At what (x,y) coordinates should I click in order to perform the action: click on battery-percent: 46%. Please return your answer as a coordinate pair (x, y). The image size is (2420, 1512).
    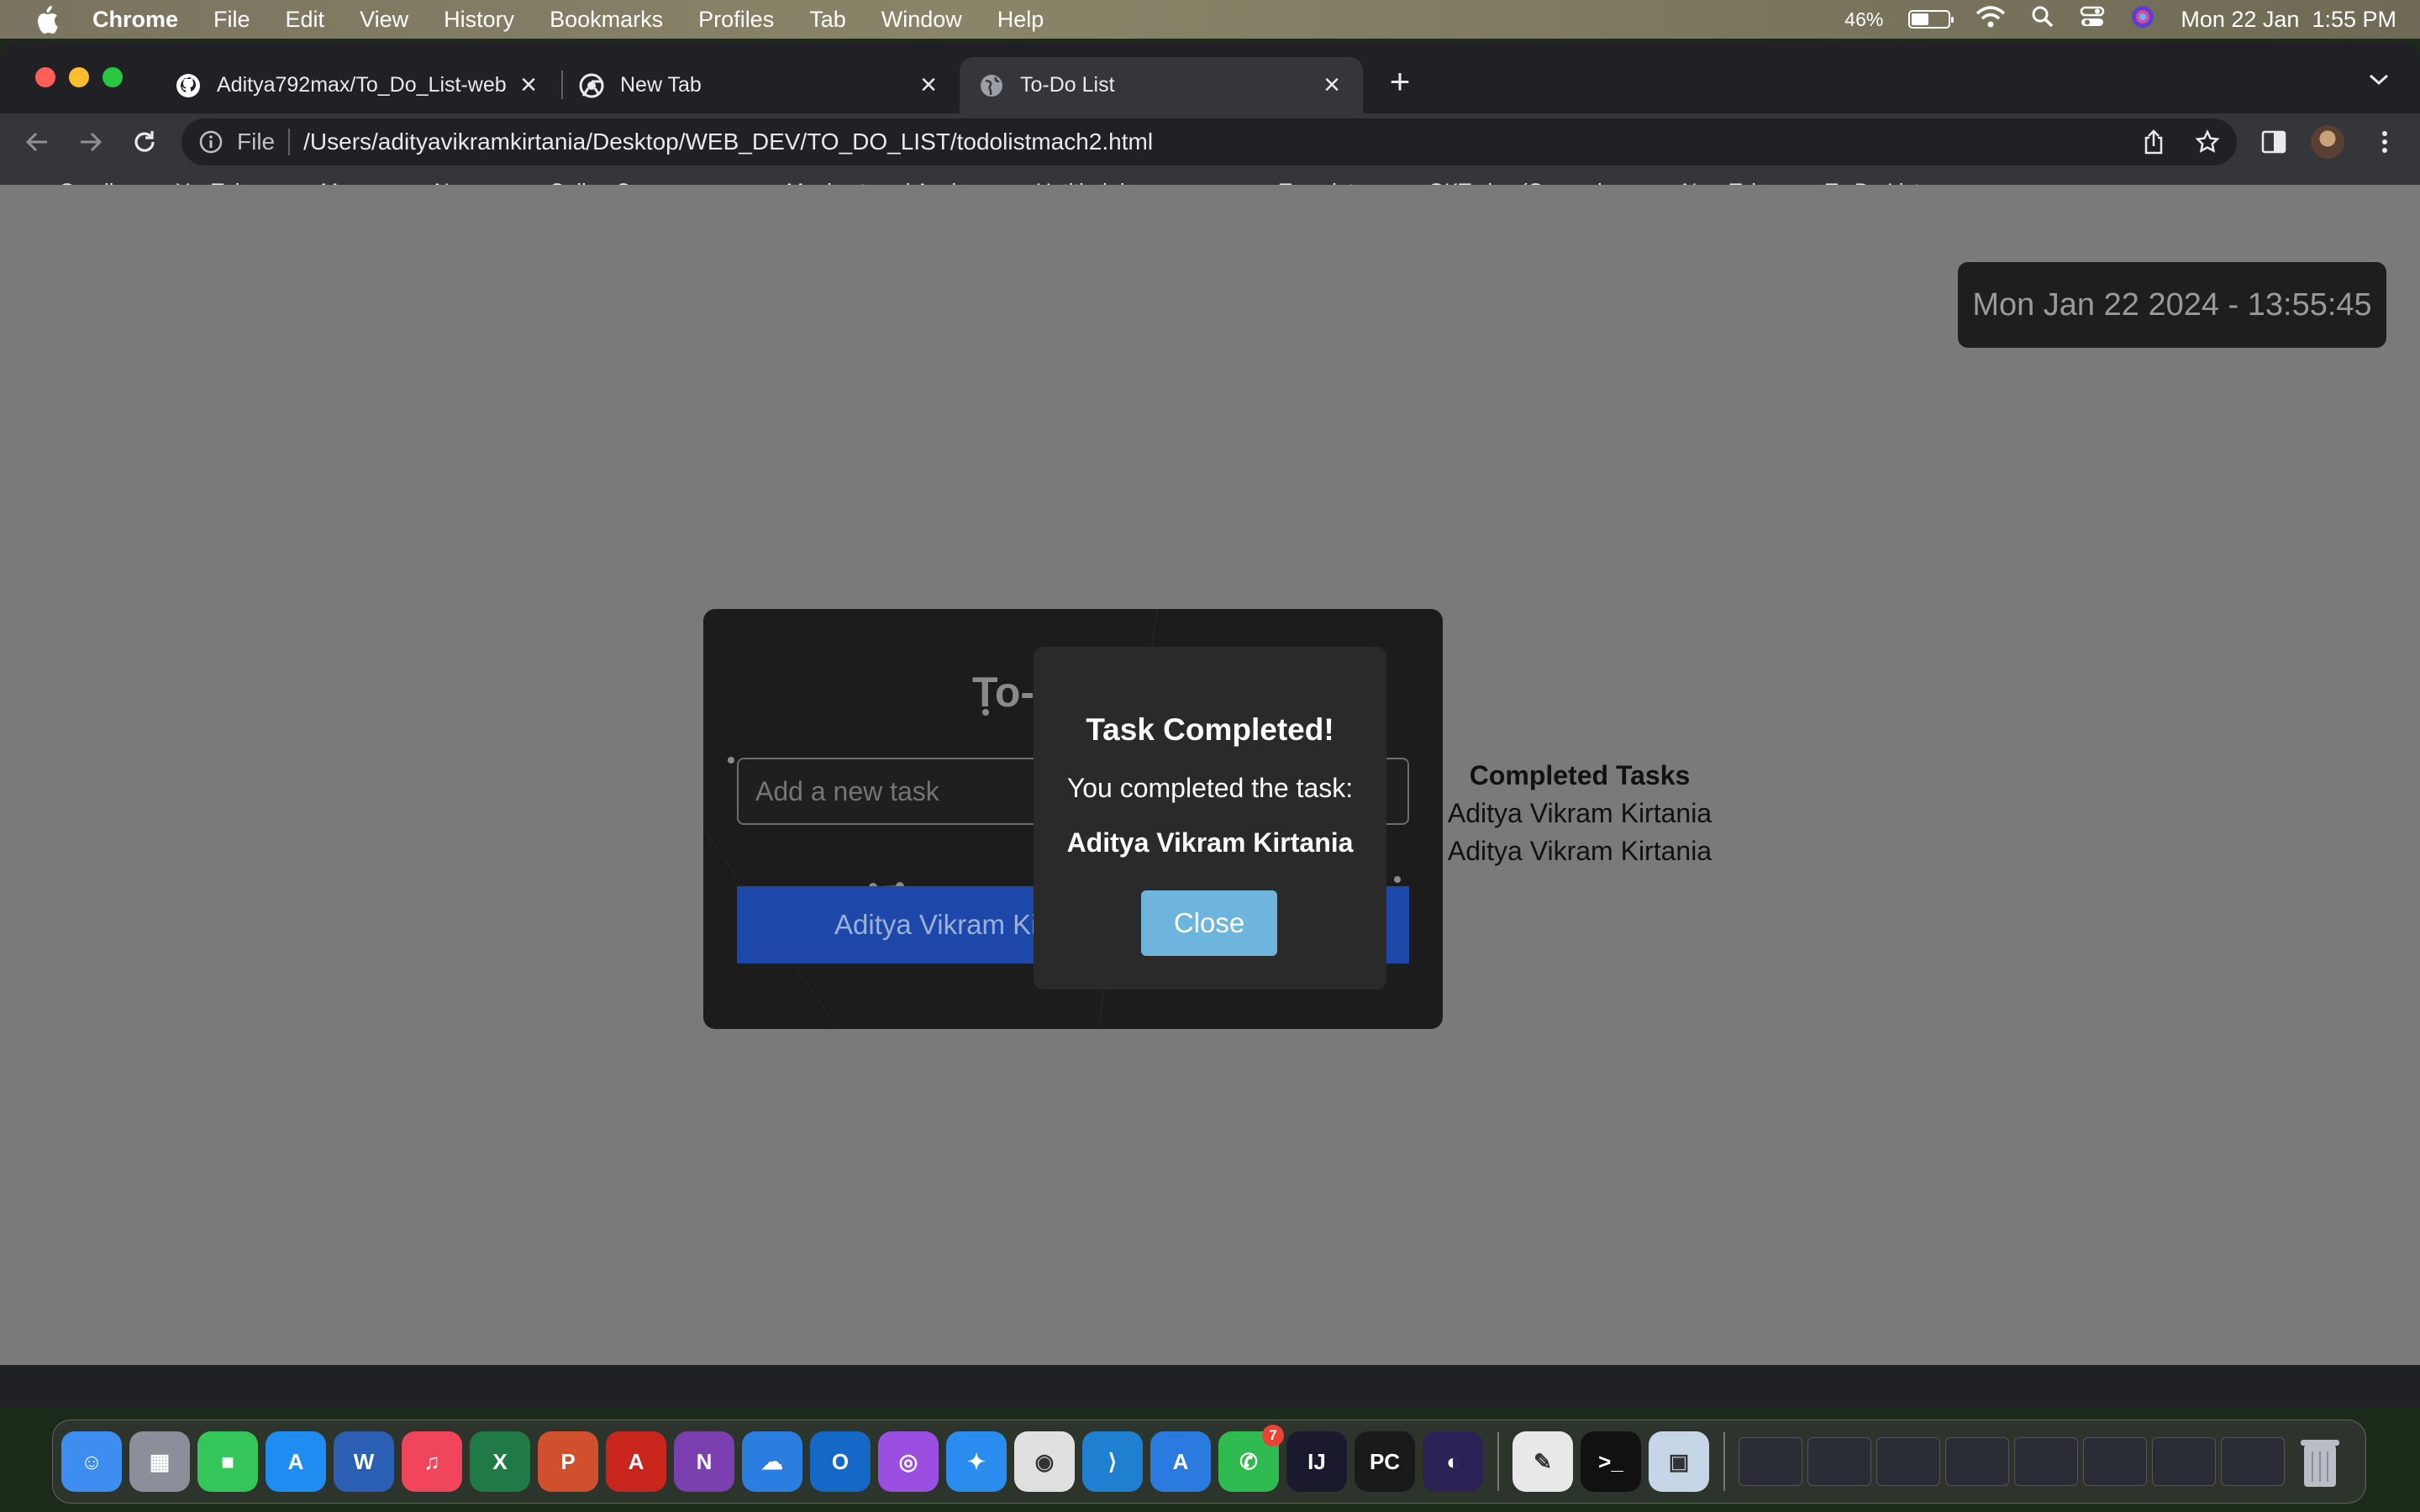
    Looking at the image, I should click on (1864, 19).